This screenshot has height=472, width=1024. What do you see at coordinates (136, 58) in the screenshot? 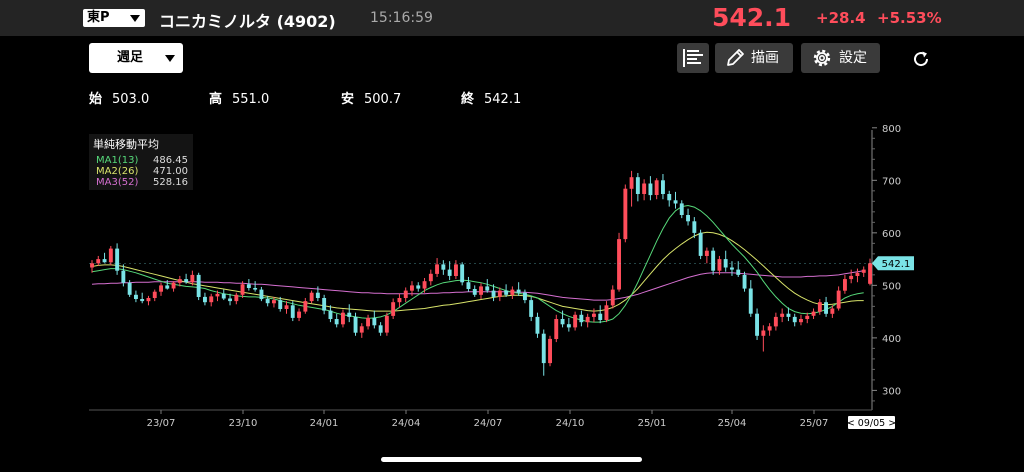
I see `period-select: 週足` at bounding box center [136, 58].